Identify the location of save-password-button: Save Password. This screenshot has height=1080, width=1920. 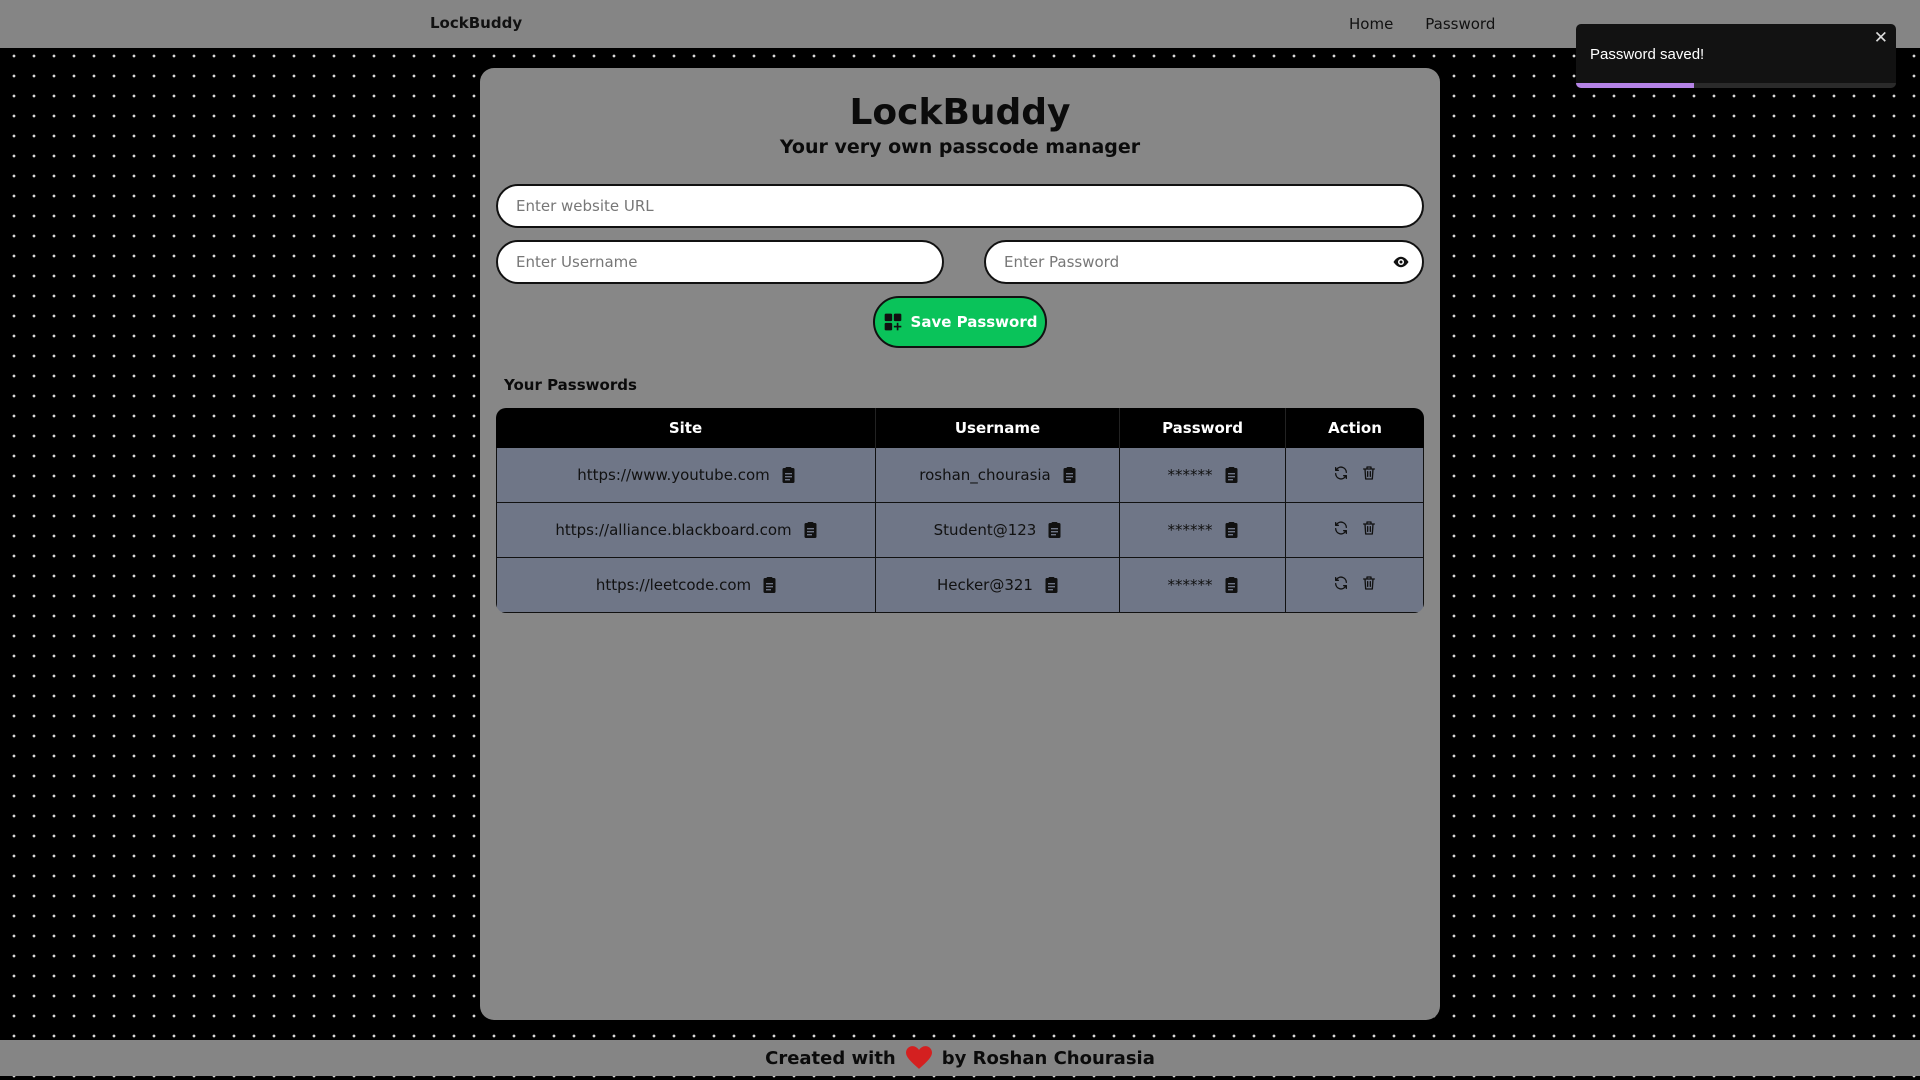
(960, 322).